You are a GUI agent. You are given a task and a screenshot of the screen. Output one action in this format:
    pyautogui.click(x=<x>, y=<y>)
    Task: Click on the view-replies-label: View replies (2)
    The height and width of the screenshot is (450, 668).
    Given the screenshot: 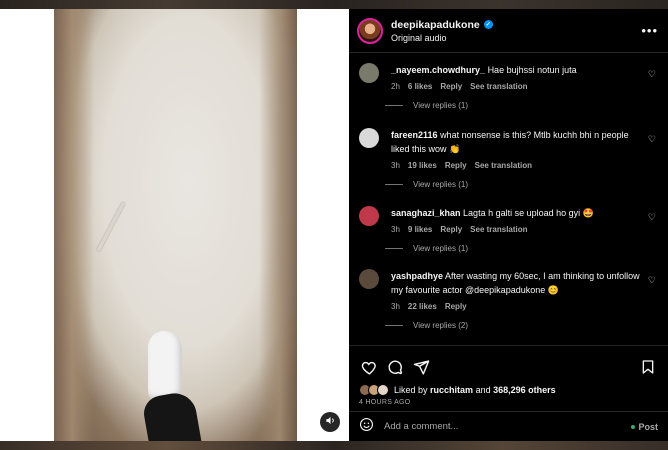 What is the action you would take?
    pyautogui.click(x=440, y=325)
    